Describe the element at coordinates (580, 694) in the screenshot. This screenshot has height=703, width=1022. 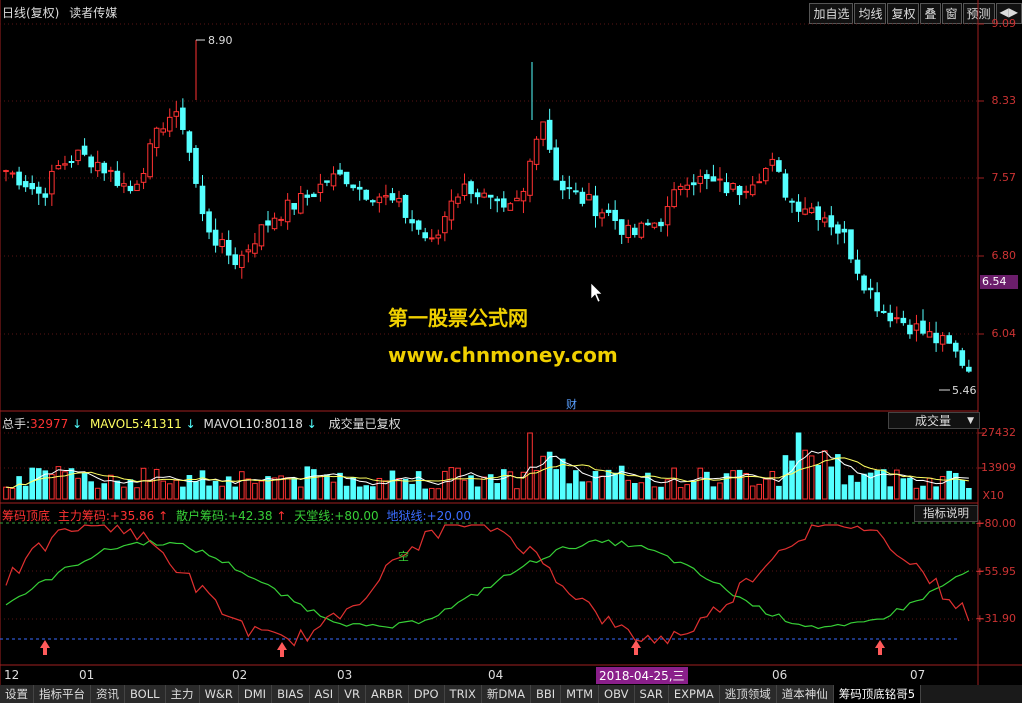
I see `tab-item: MTM` at that location.